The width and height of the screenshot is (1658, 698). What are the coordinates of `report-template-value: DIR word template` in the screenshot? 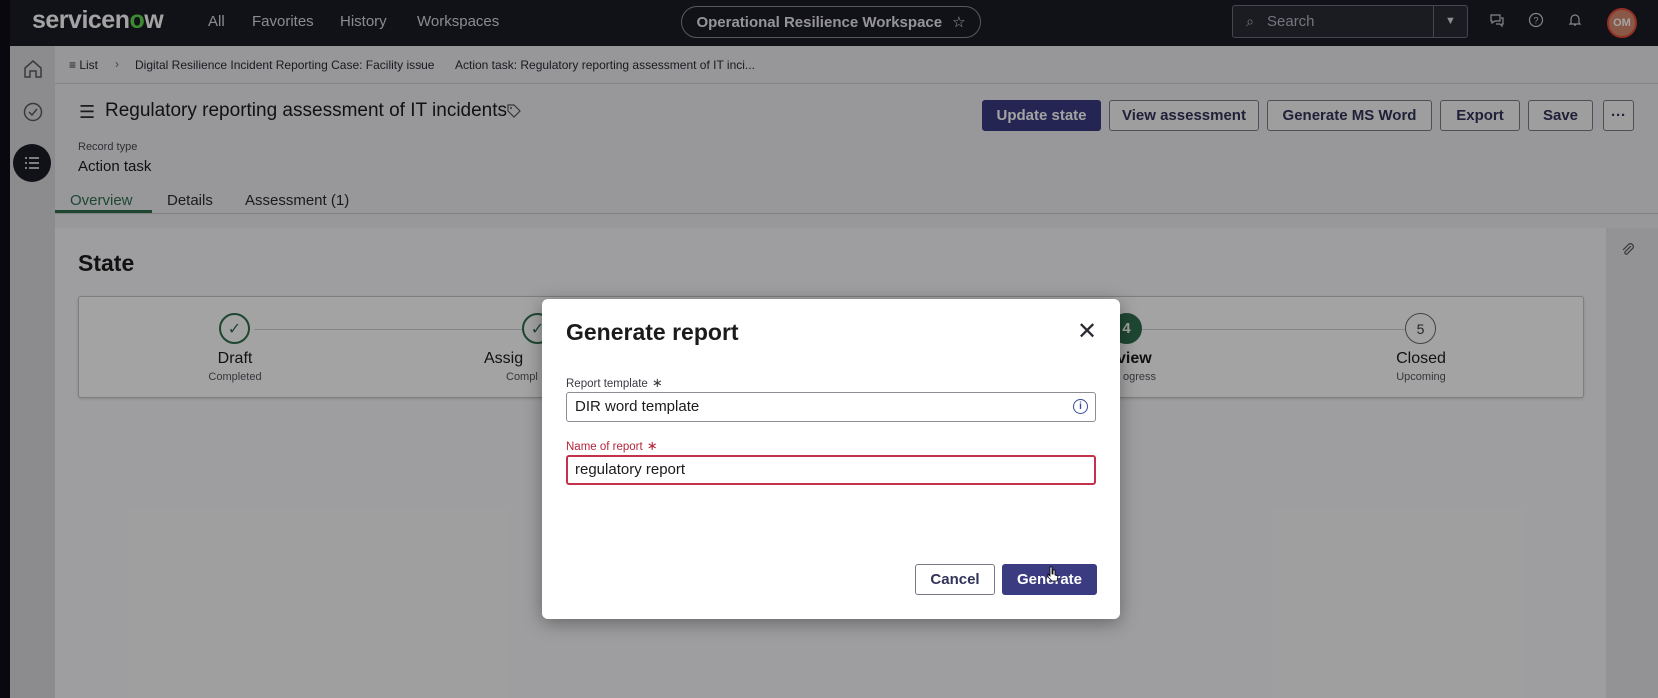 It's located at (637, 406).